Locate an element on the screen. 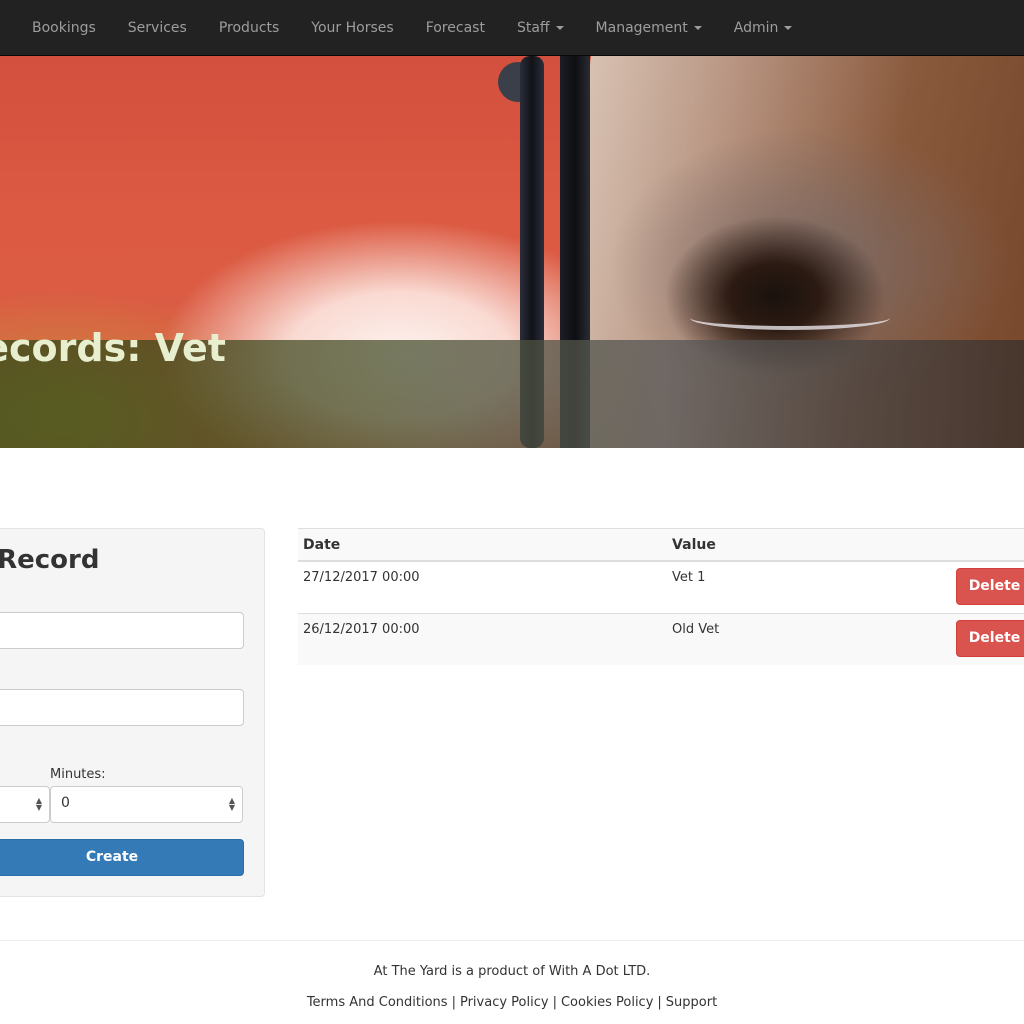  record-value-cell: Vet 1 is located at coordinates (750, 586).